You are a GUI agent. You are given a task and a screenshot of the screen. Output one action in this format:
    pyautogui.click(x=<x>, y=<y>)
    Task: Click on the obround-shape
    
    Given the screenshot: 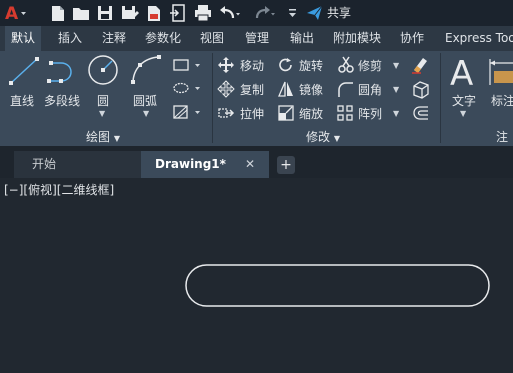 What is the action you would take?
    pyautogui.click(x=337, y=285)
    